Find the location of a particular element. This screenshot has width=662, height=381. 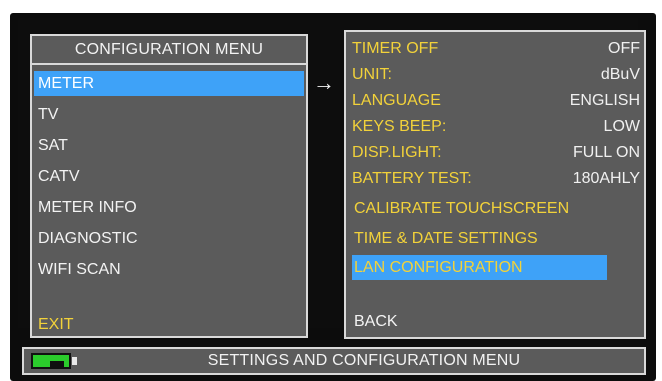

setting-value: OFF is located at coordinates (624, 48).